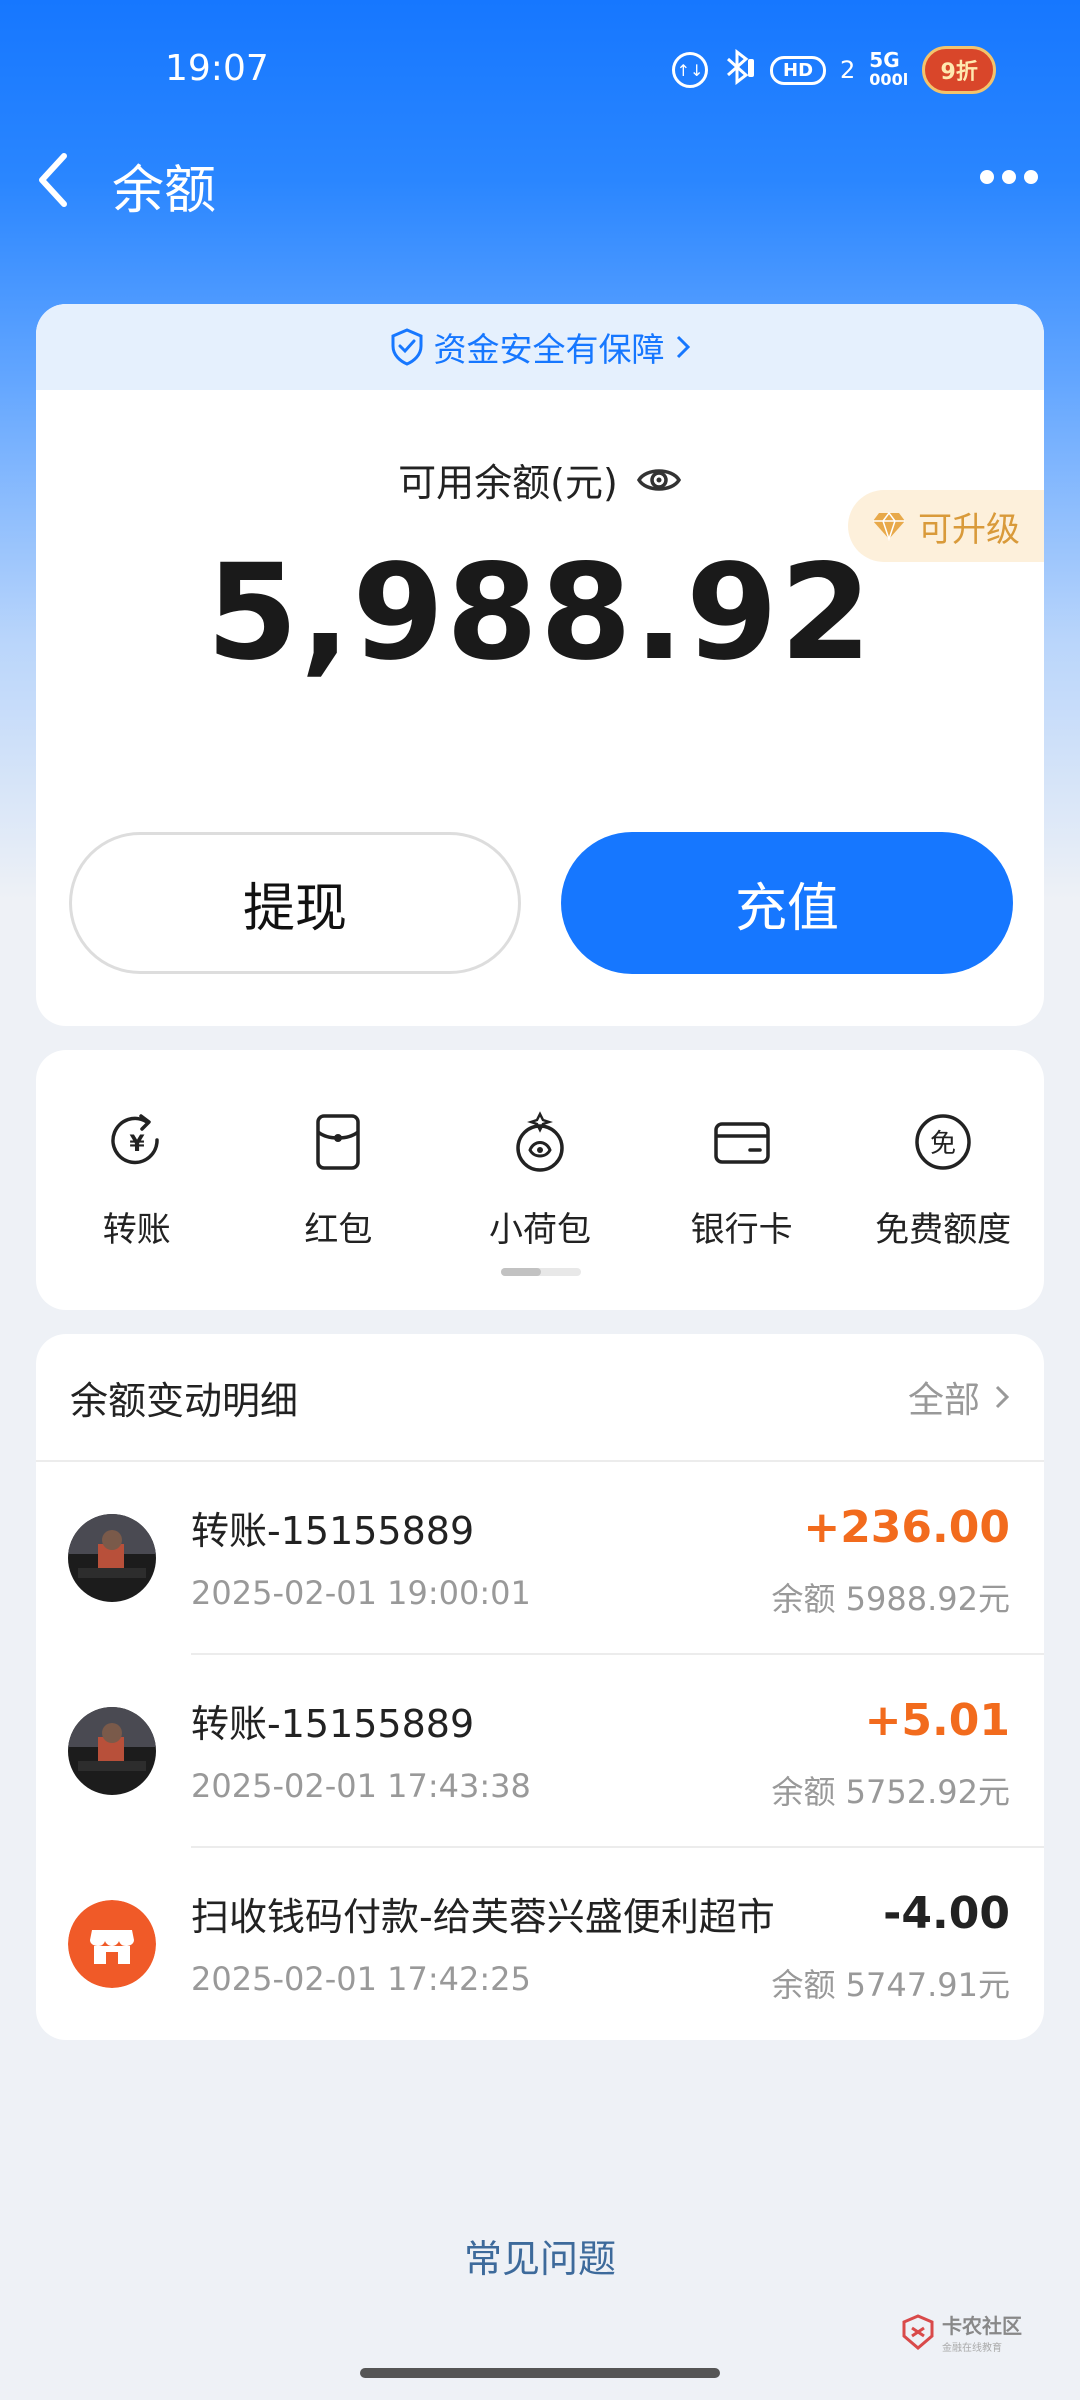 The width and height of the screenshot is (1080, 2400). I want to click on red-packet-icon, so click(338, 1142).